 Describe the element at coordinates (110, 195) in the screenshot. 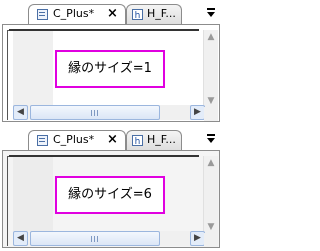

I see `content-label: 縁のサイズ=6` at that location.